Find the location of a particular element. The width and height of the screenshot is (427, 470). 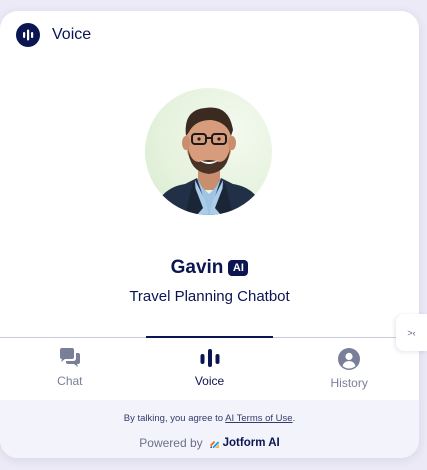

tab-bar: Chat Voice History is located at coordinates (209, 368).